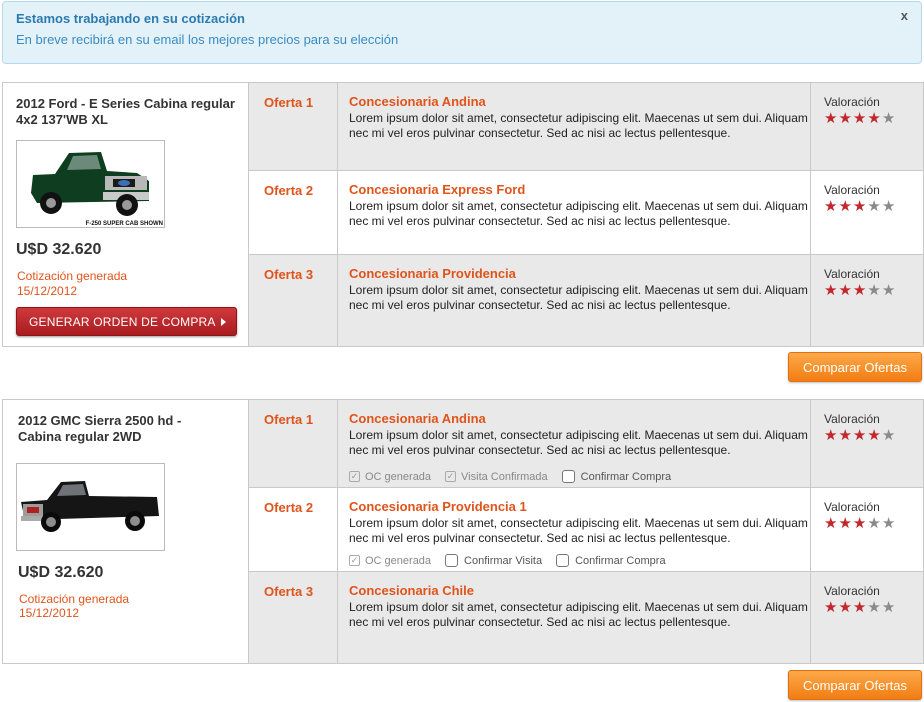 This screenshot has height=702, width=924. What do you see at coordinates (496, 476) in the screenshot?
I see `visit-confirmed-check: ✓ Visita Confirmada` at bounding box center [496, 476].